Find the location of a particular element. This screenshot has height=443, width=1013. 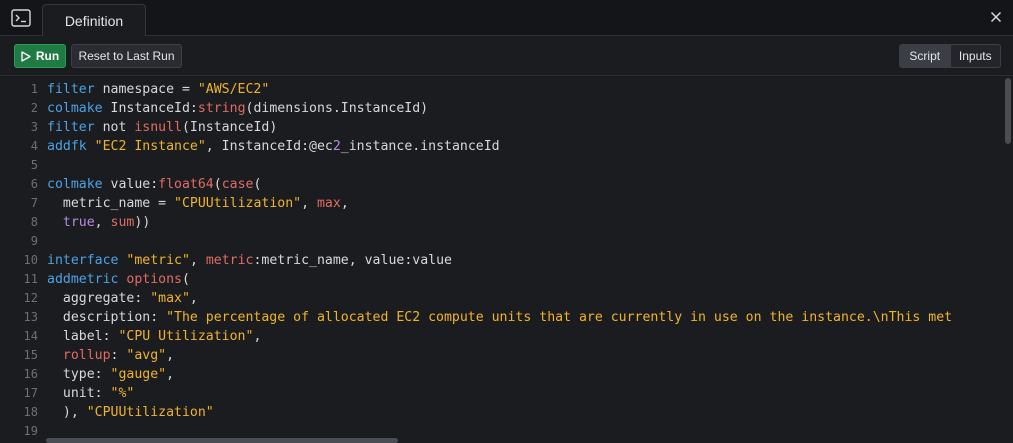

code-token: (dimensions.InstanceId) is located at coordinates (337, 108).